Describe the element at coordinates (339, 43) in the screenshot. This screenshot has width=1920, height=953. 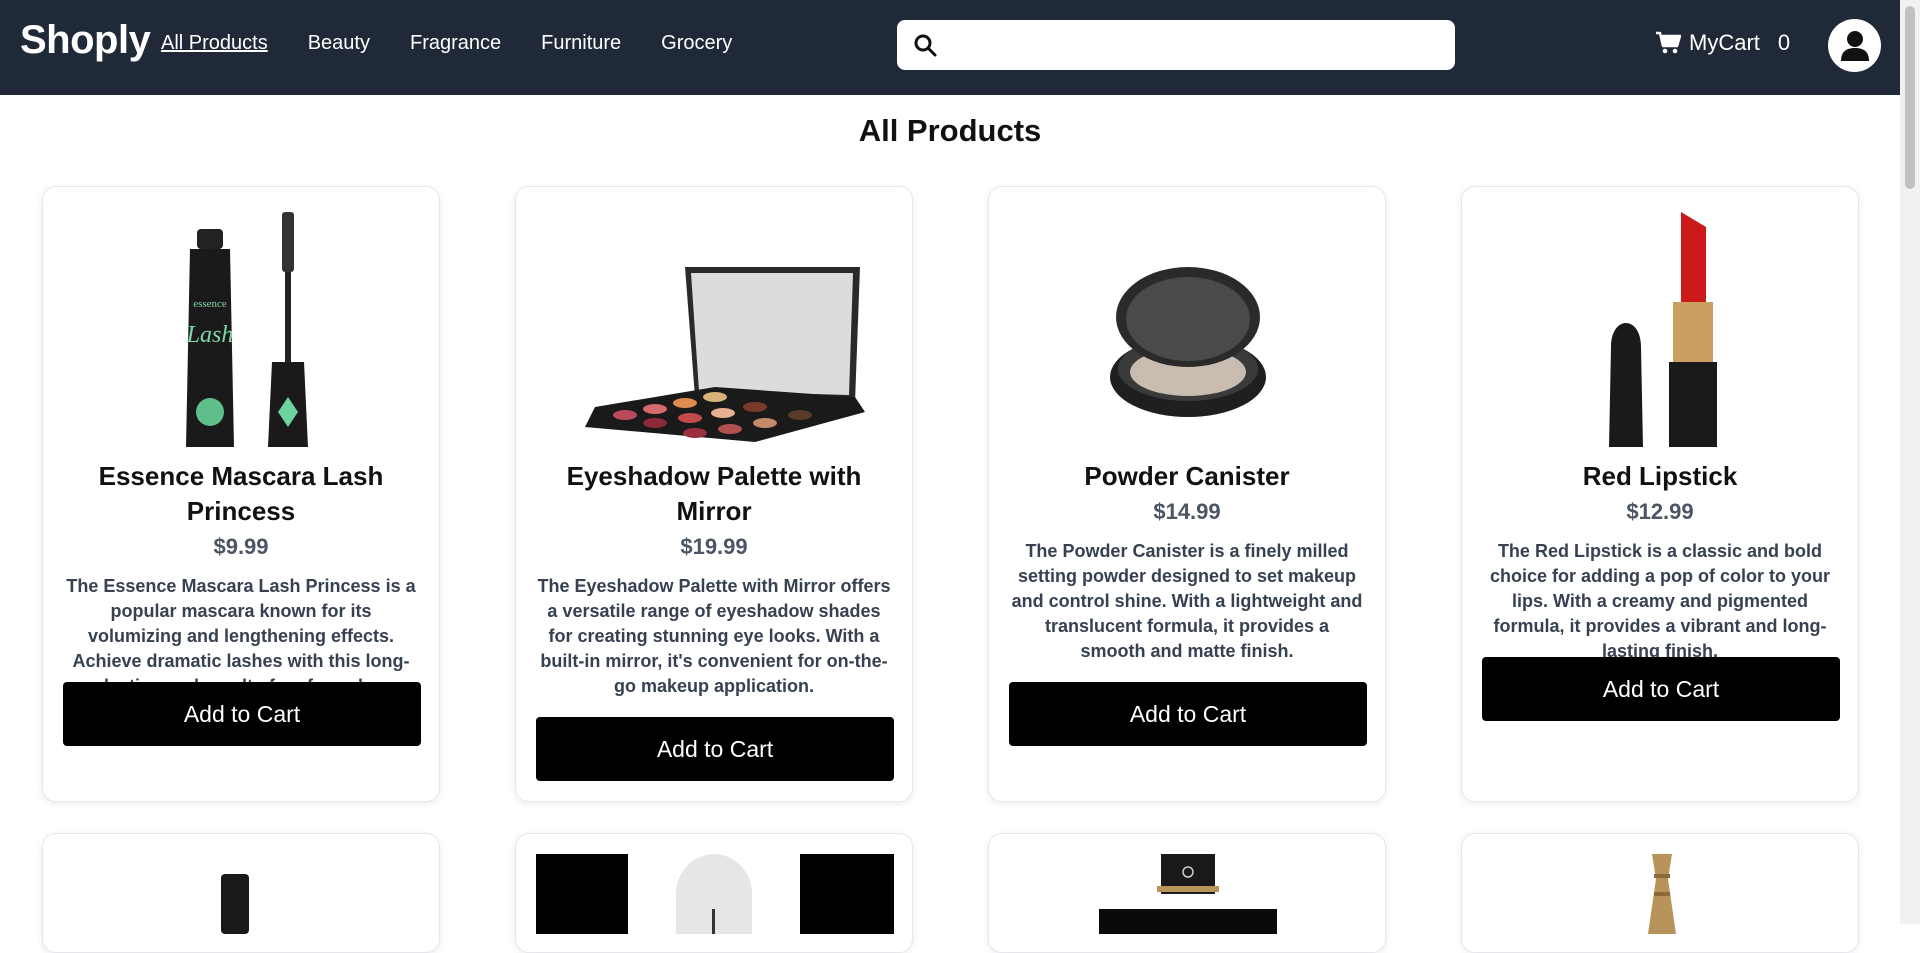
I see `nav-link-beauty: Beauty` at that location.